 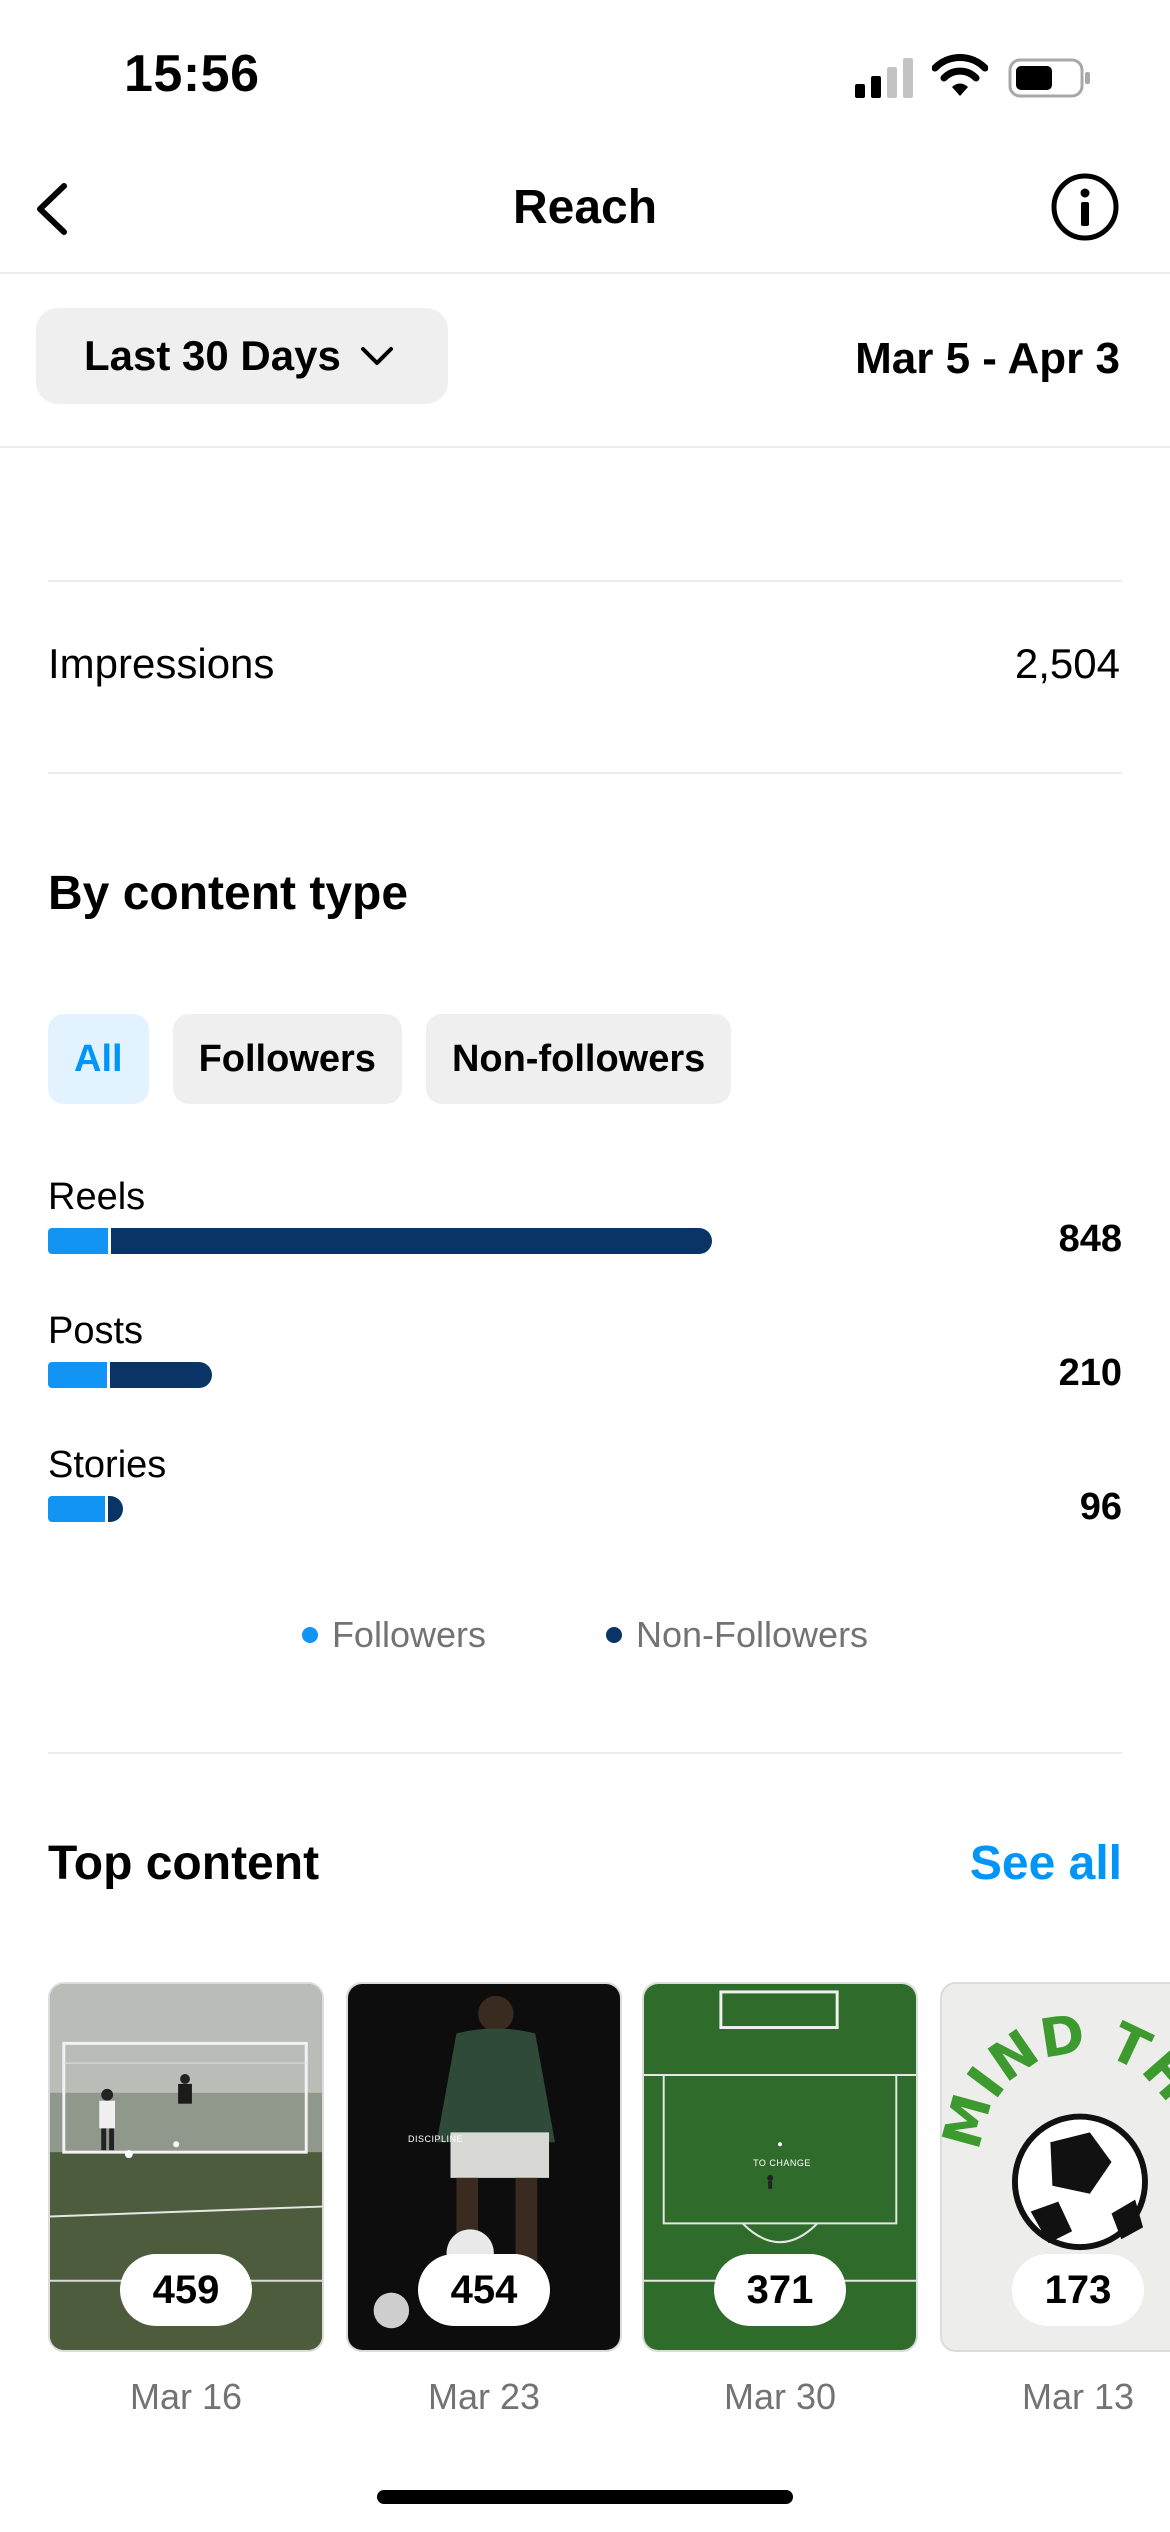 What do you see at coordinates (752, 1634) in the screenshot?
I see `legend-label: Non-Followers` at bounding box center [752, 1634].